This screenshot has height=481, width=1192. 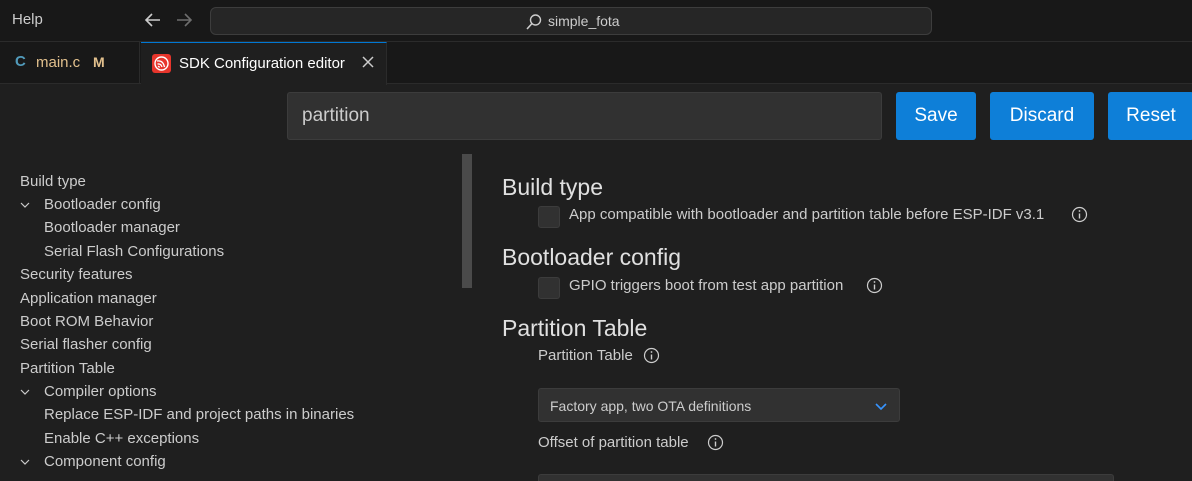 What do you see at coordinates (105, 461) in the screenshot?
I see `tree-item-component-config: Component config` at bounding box center [105, 461].